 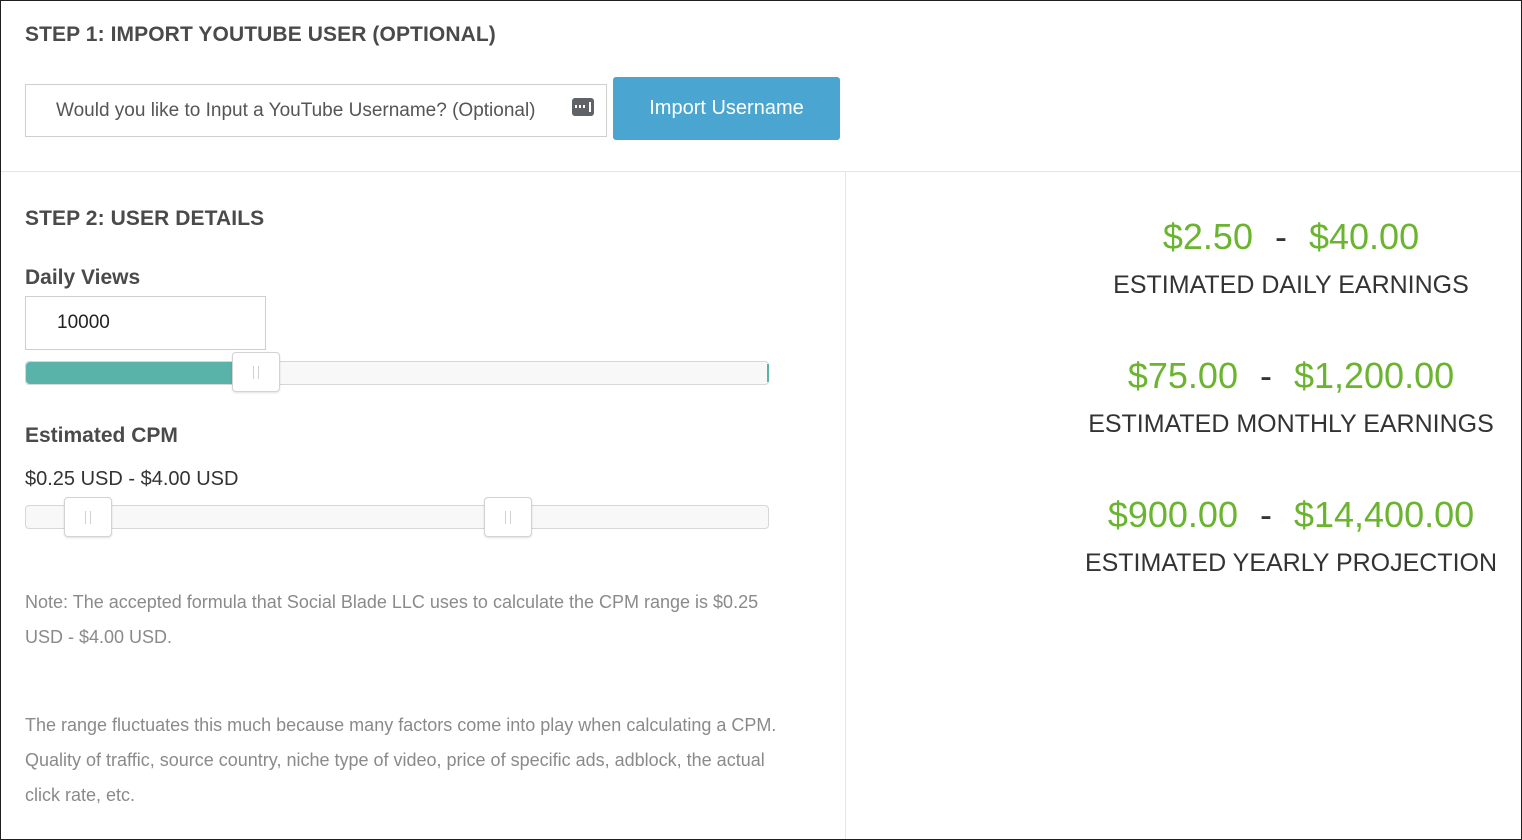 What do you see at coordinates (583, 107) in the screenshot?
I see `password-manager-icon` at bounding box center [583, 107].